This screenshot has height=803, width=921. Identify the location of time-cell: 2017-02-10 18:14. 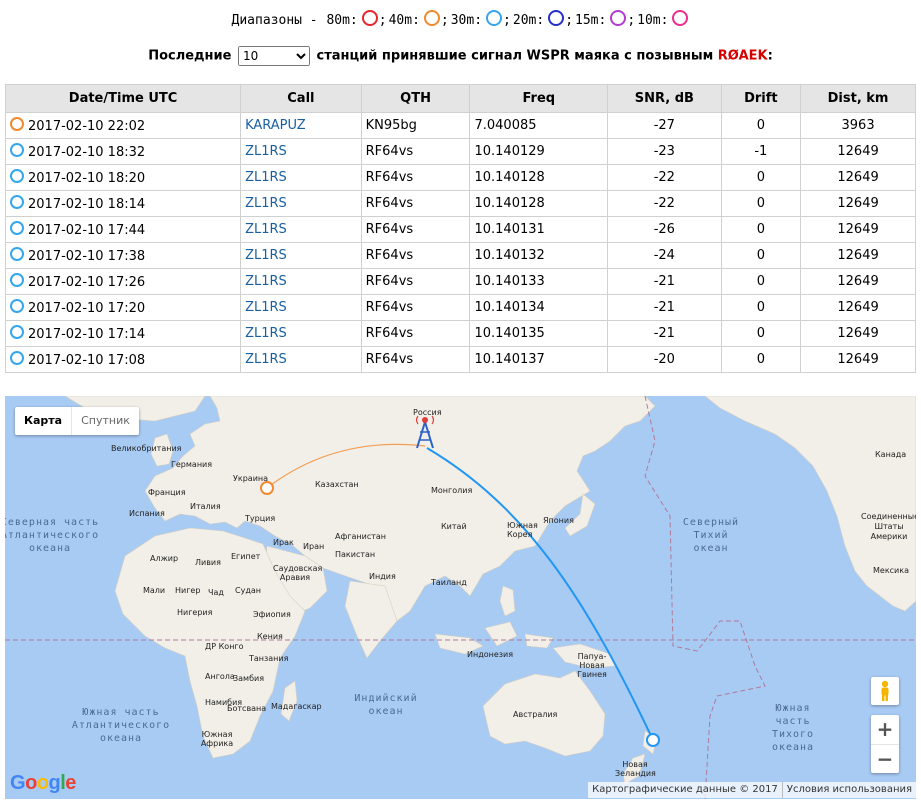
(123, 203).